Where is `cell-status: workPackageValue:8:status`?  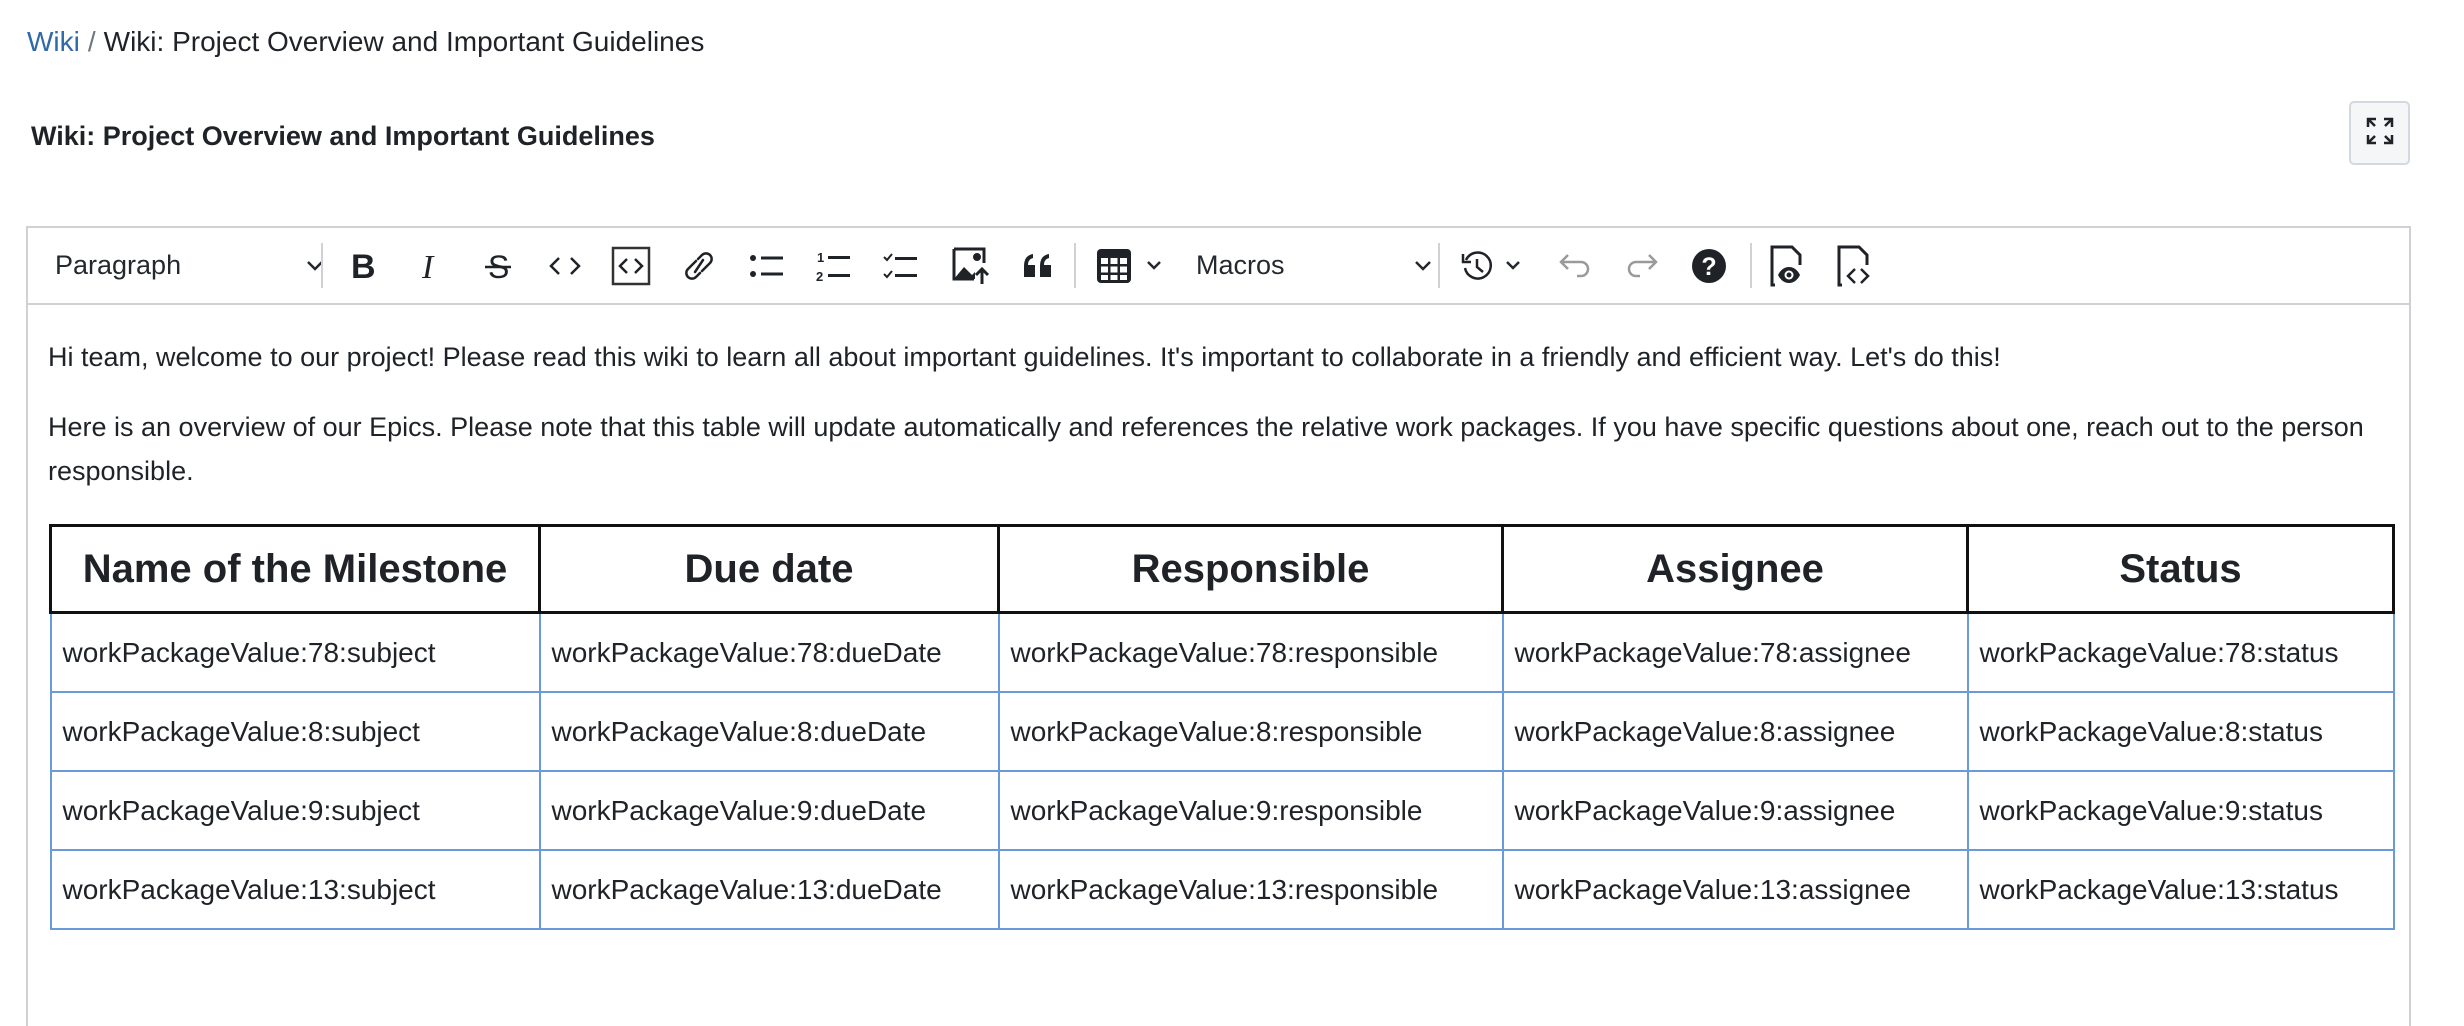 cell-status: workPackageValue:8:status is located at coordinates (2180, 731).